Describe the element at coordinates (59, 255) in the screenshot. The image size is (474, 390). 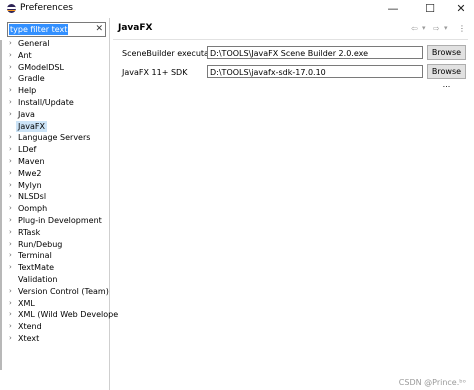
I see `tree-item: › Terminal` at that location.